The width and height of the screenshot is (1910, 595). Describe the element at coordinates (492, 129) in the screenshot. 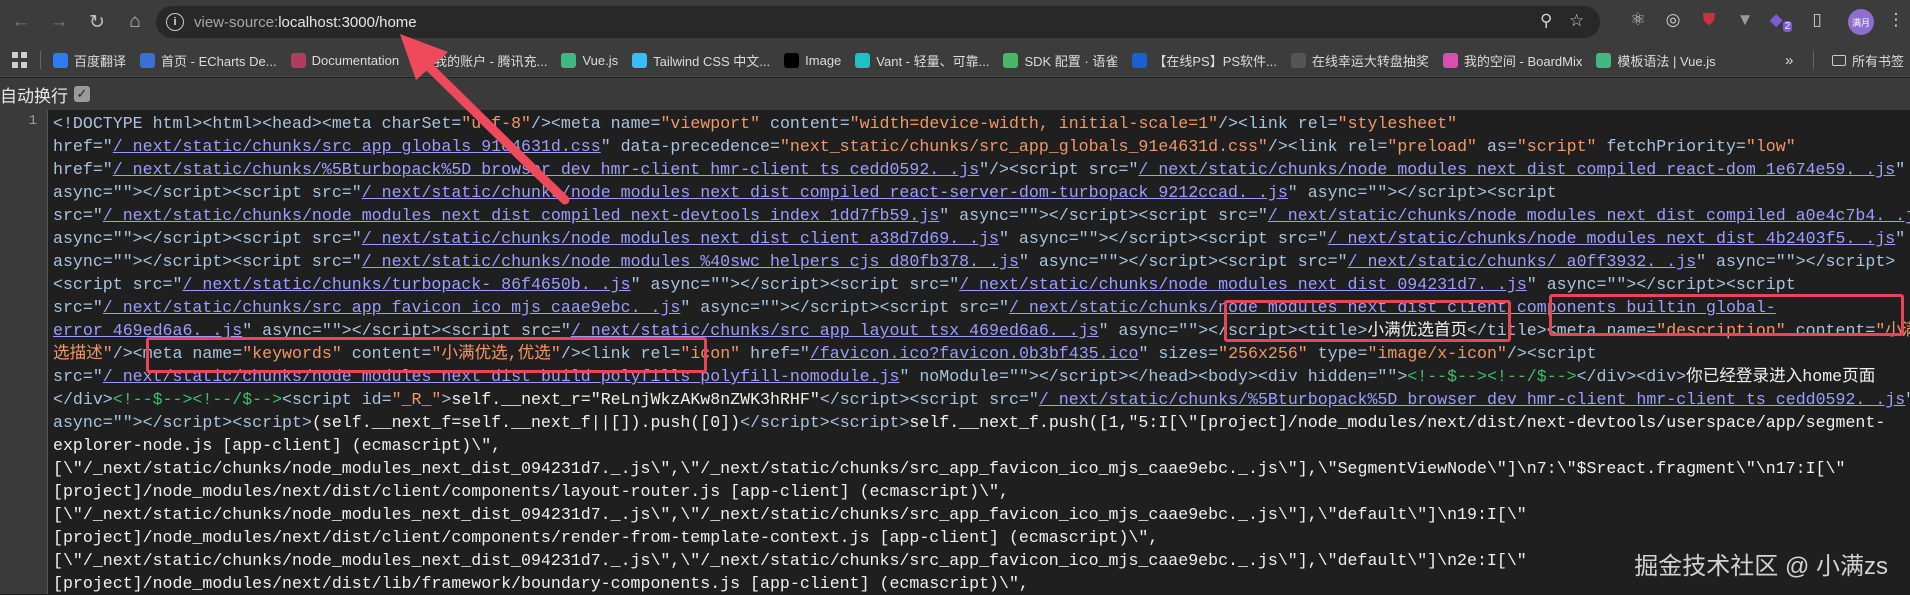

I see `arrow-shaft` at that location.